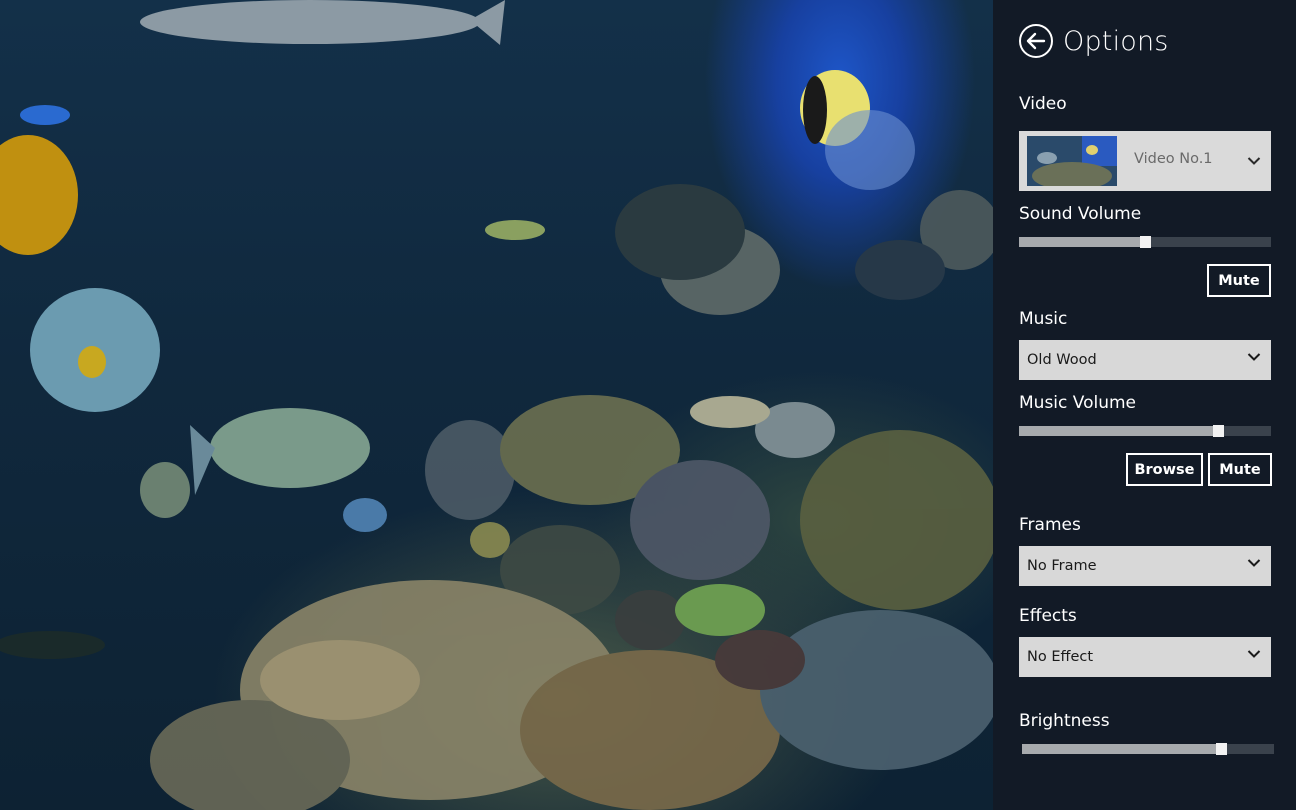 This screenshot has width=1296, height=810. What do you see at coordinates (1239, 280) in the screenshot?
I see `sound-mute-button: Mute` at bounding box center [1239, 280].